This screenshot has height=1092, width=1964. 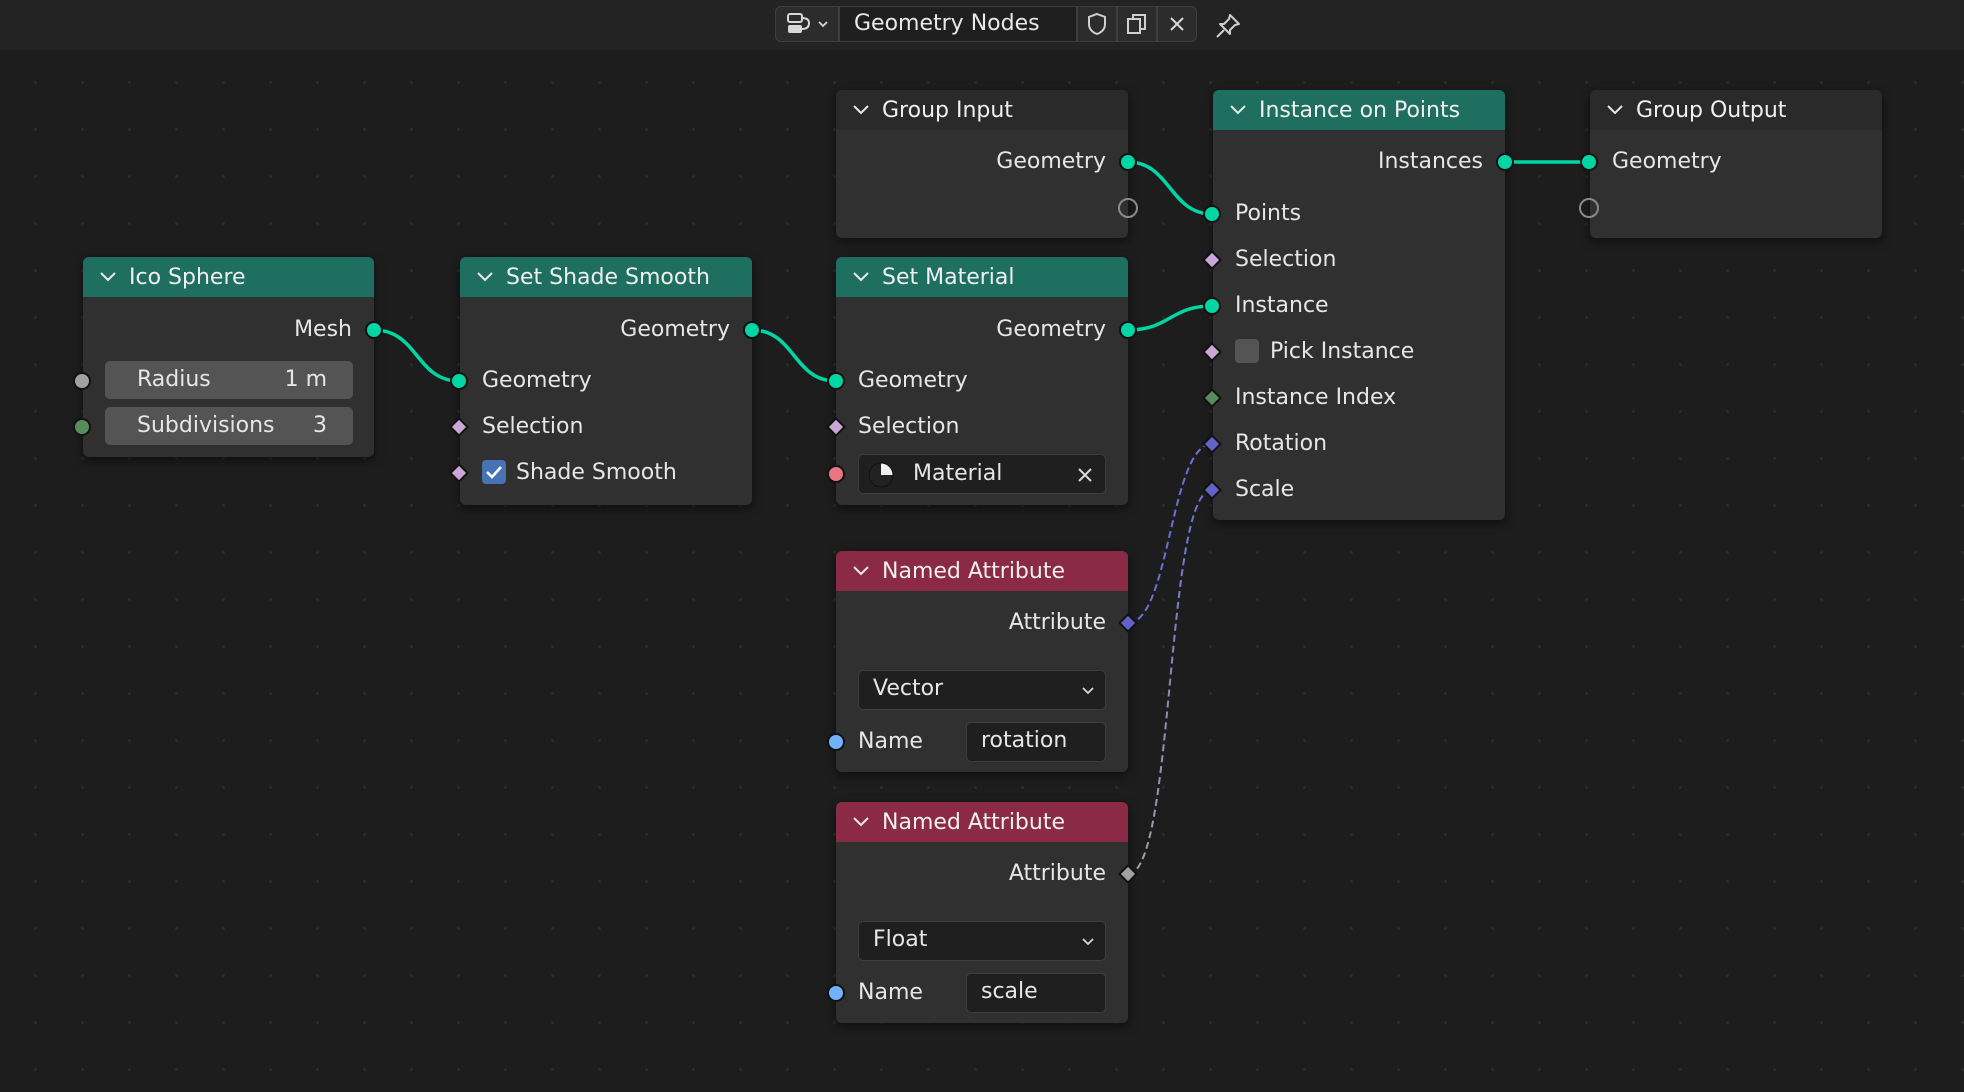 I want to click on socket-group-geometry-output, so click(x=1128, y=162).